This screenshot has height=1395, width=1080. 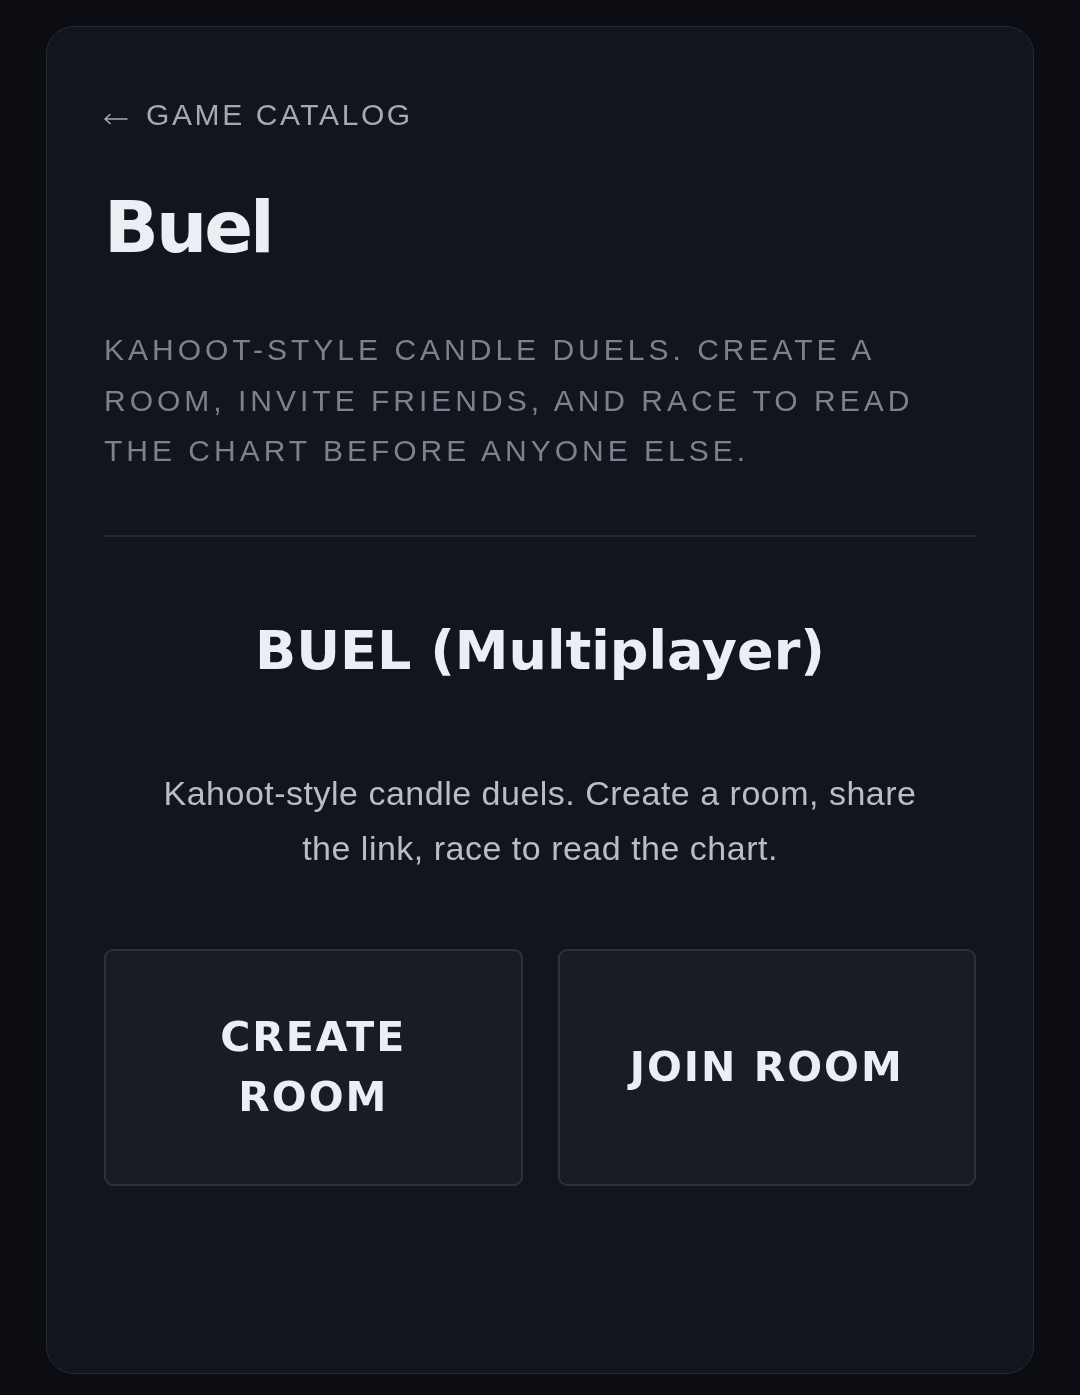 What do you see at coordinates (509, 400) in the screenshot?
I see `game-tagline: KAHOOT-STYLE CANDLE DUELS. CREATE A ROOM, INVITE FRIENDS, AND RACE TO READ THE CHART BEFORE ANYONE ELSE.` at bounding box center [509, 400].